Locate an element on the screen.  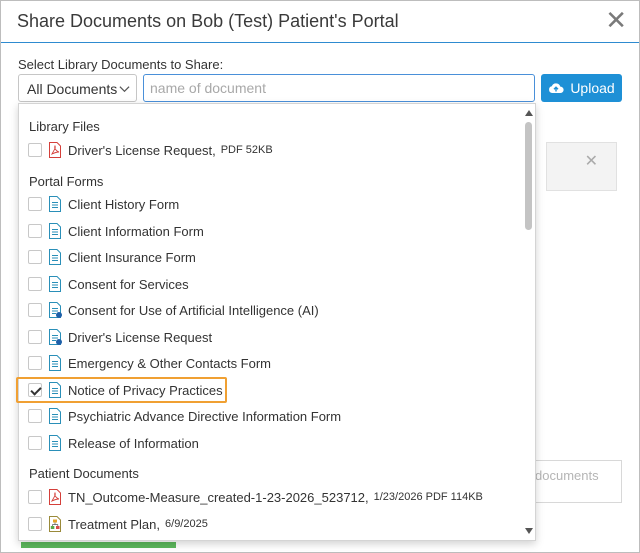
close-icon: ✕ is located at coordinates (616, 20).